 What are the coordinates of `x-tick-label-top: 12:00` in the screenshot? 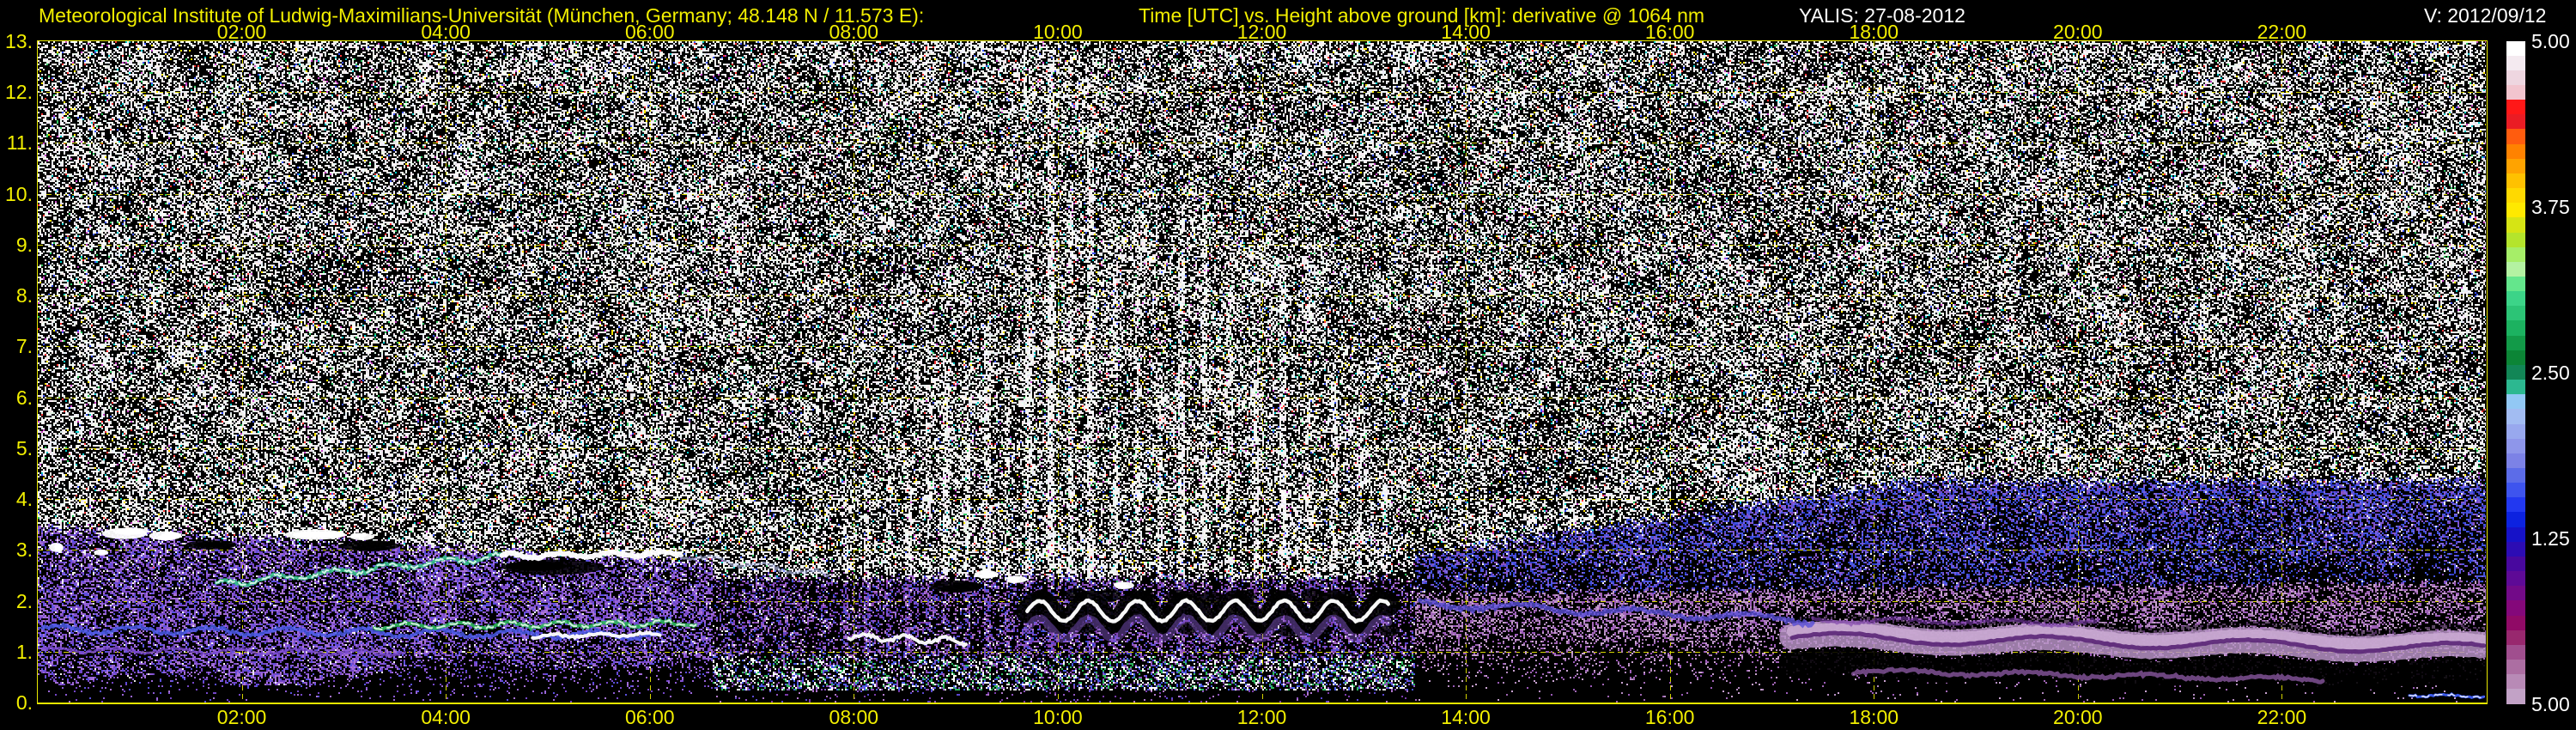 It's located at (1261, 32).